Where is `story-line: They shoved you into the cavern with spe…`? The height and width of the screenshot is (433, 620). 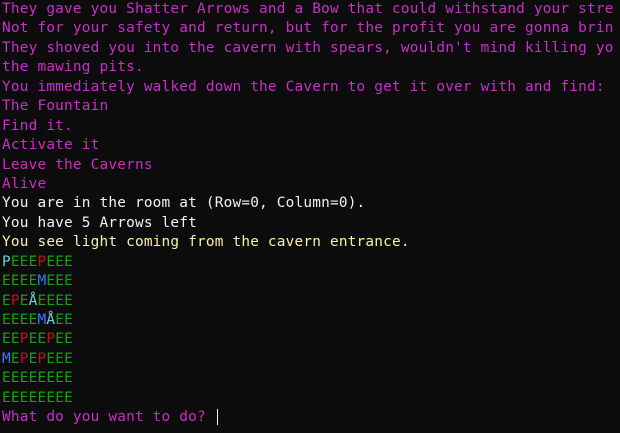
story-line: They shoved you into the cavern with spe… is located at coordinates (308, 47).